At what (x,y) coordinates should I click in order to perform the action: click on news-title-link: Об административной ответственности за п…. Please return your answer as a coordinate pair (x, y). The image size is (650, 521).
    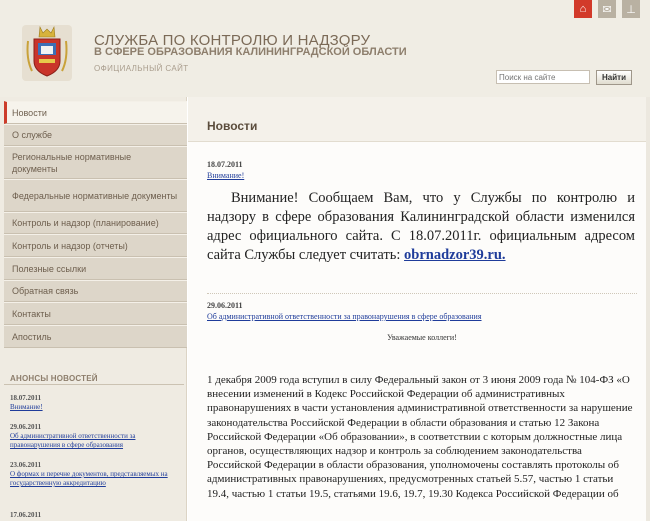
    Looking at the image, I should click on (344, 316).